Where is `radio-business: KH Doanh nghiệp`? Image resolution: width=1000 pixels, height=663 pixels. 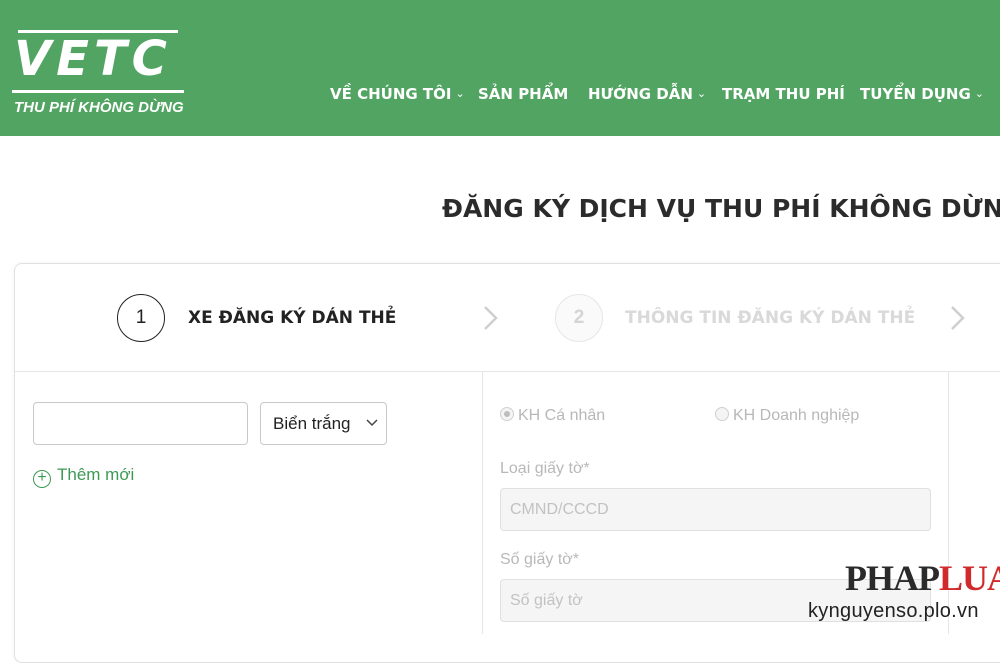
radio-business: KH Doanh nghiệp is located at coordinates (787, 416).